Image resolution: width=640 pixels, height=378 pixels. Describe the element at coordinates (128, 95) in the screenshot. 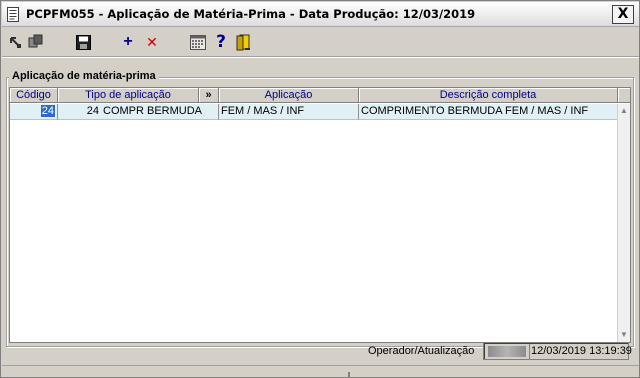

I see `column-header-tipo-aplicacao: Tipo de aplicação` at that location.